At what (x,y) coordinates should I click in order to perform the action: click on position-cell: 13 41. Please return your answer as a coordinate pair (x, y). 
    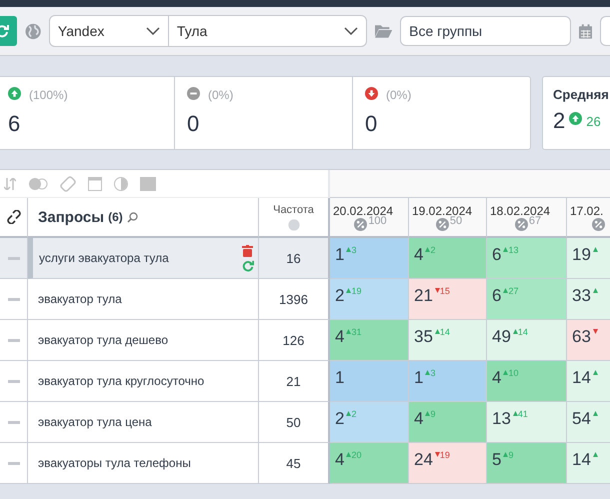
    Looking at the image, I should click on (527, 422).